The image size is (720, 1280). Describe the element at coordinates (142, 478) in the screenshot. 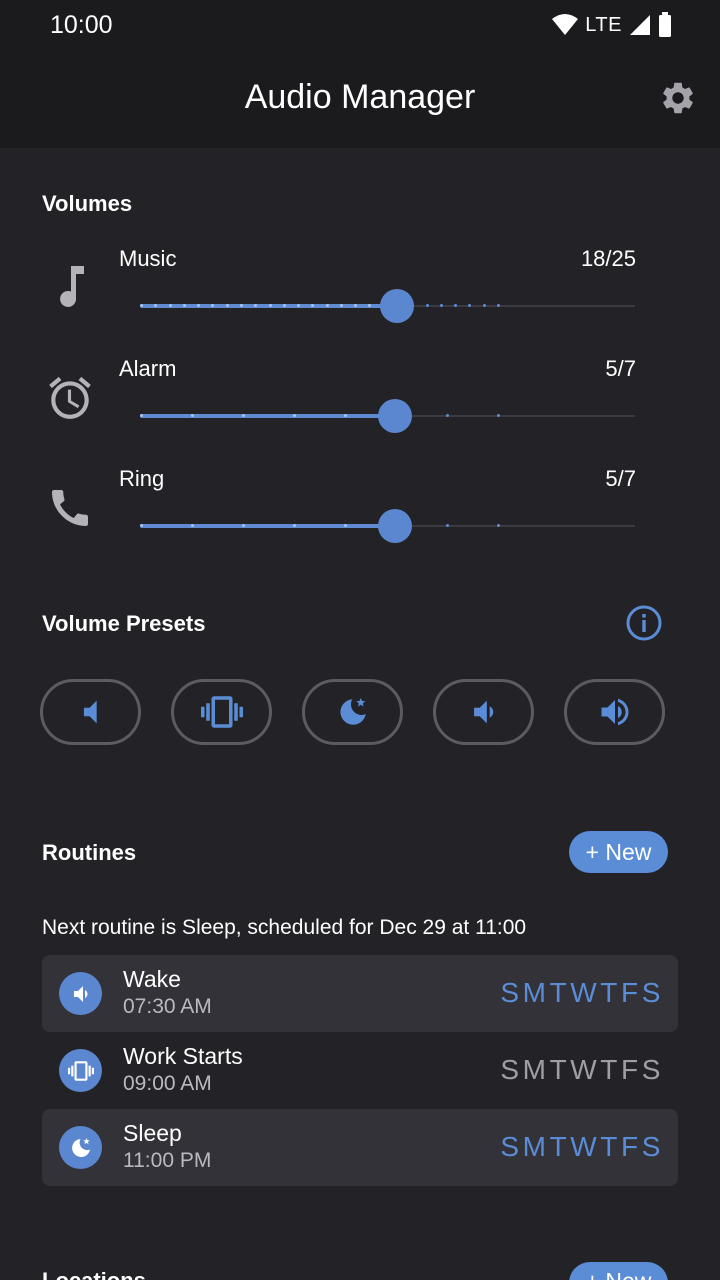

I see `volume-label: Ring` at that location.